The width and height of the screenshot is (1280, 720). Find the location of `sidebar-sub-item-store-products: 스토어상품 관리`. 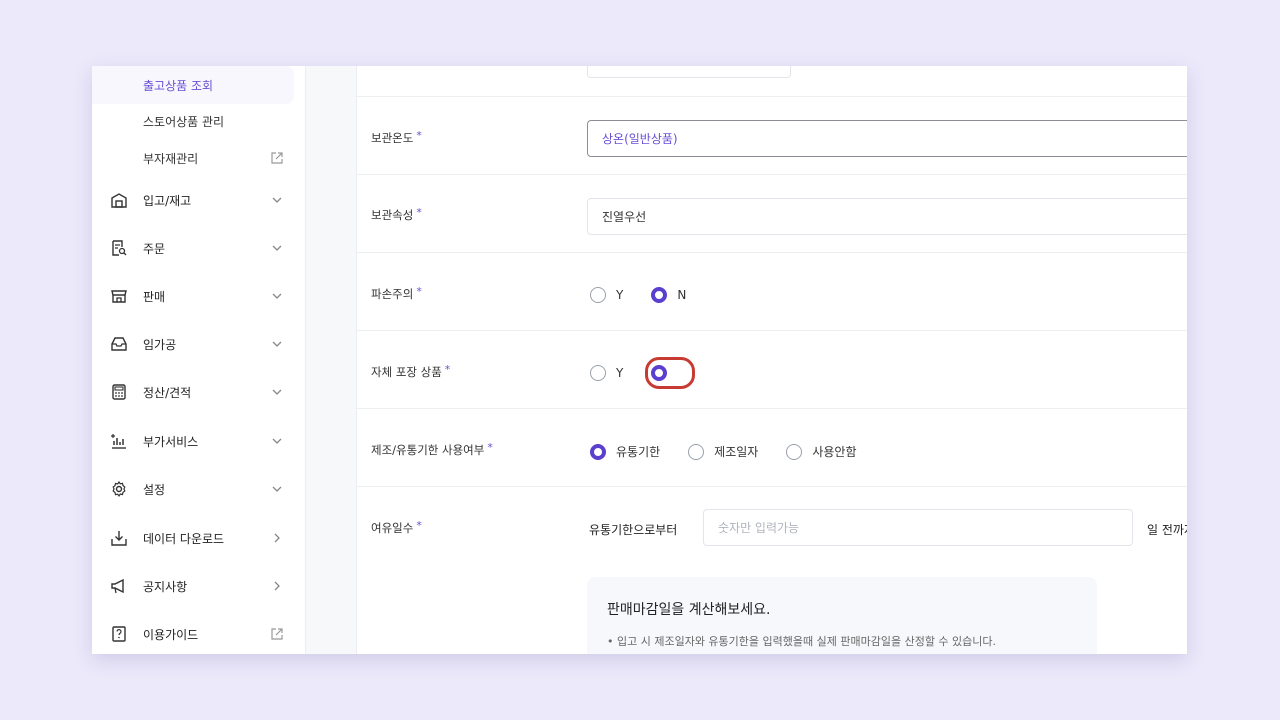

sidebar-sub-item-store-products: 스토어상품 관리 is located at coordinates (193, 121).